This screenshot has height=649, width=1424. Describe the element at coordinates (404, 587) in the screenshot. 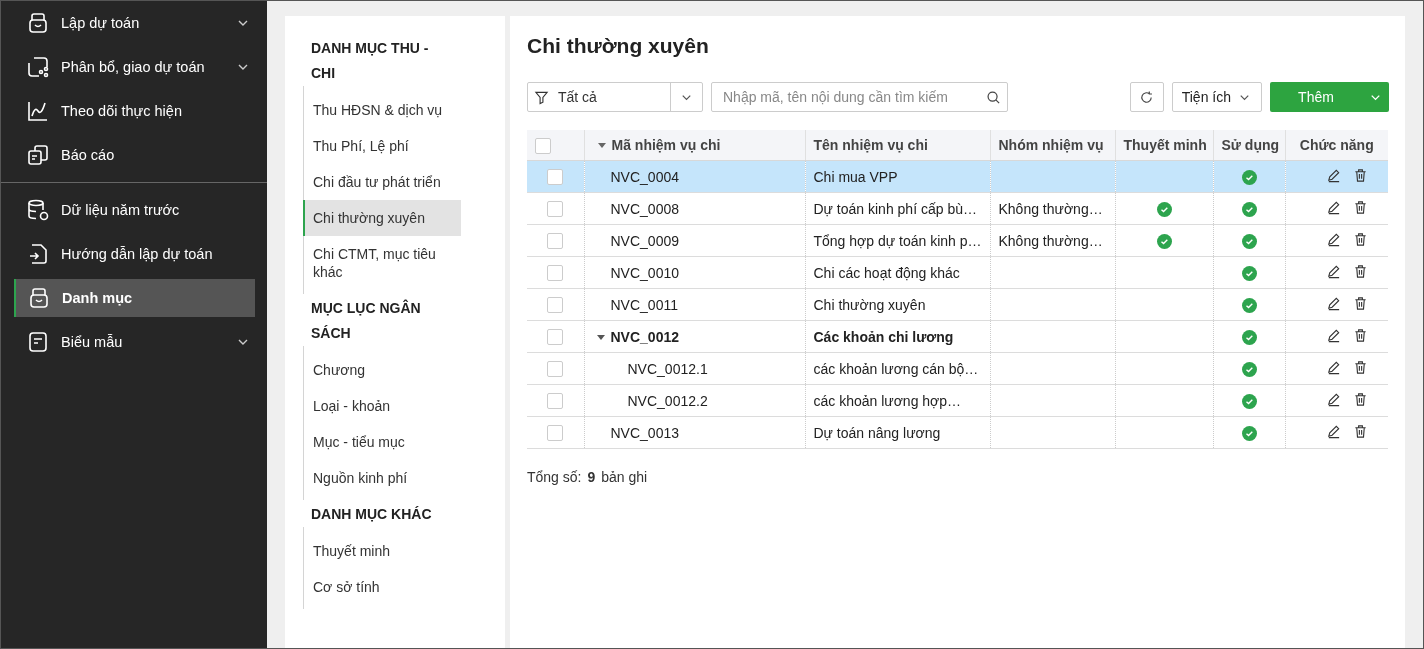

I see `category-item: Cơ sở tính` at that location.